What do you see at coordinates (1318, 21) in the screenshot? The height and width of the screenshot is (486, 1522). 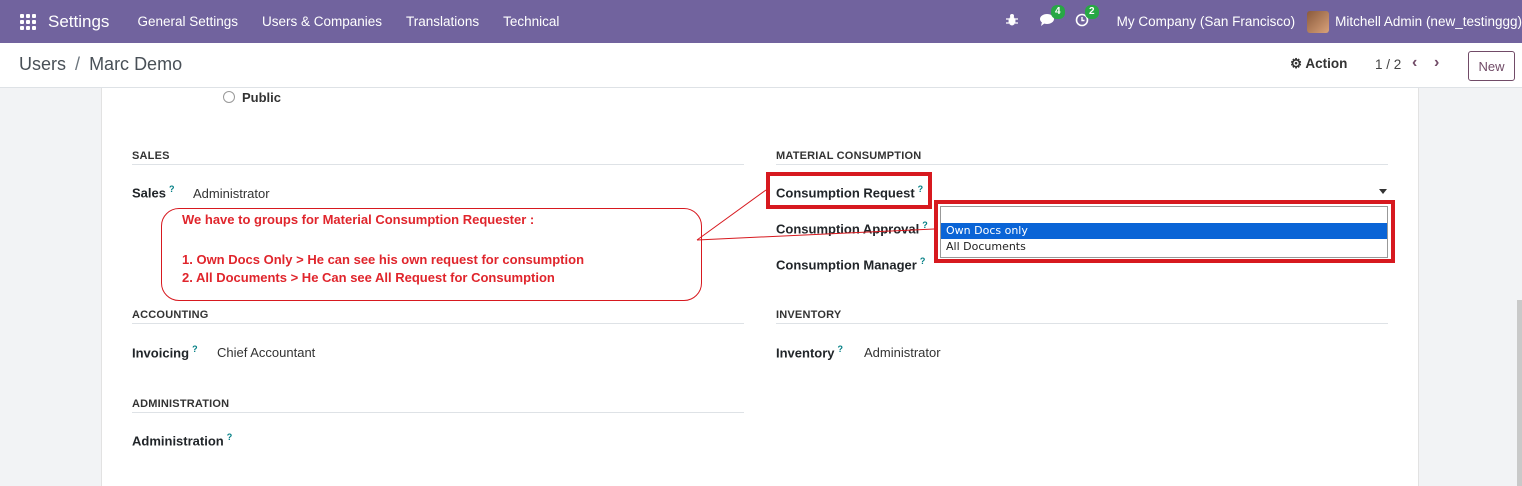 I see `user-avatar` at bounding box center [1318, 21].